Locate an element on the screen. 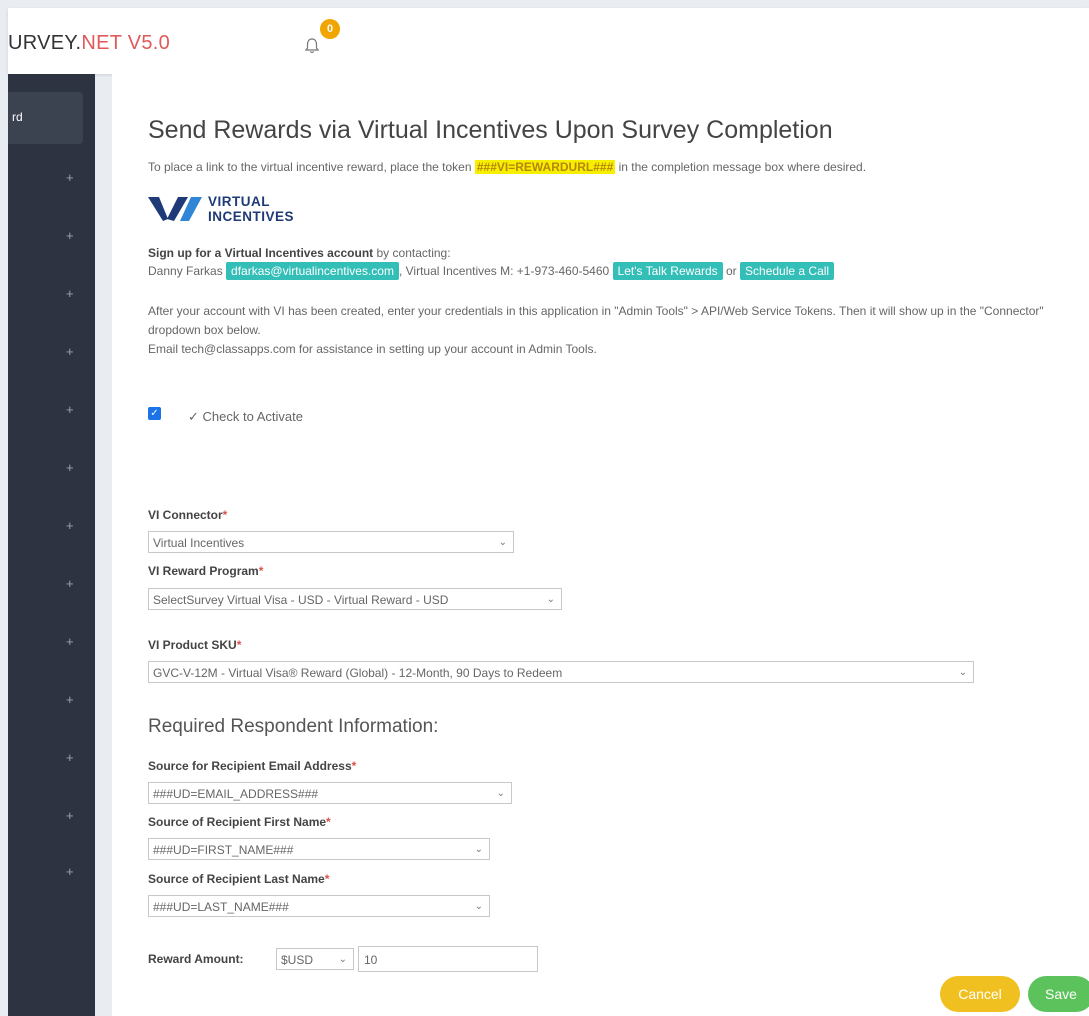 Image resolution: width=1089 pixels, height=1016 pixels. sidebar-item-label: rd is located at coordinates (17, 117).